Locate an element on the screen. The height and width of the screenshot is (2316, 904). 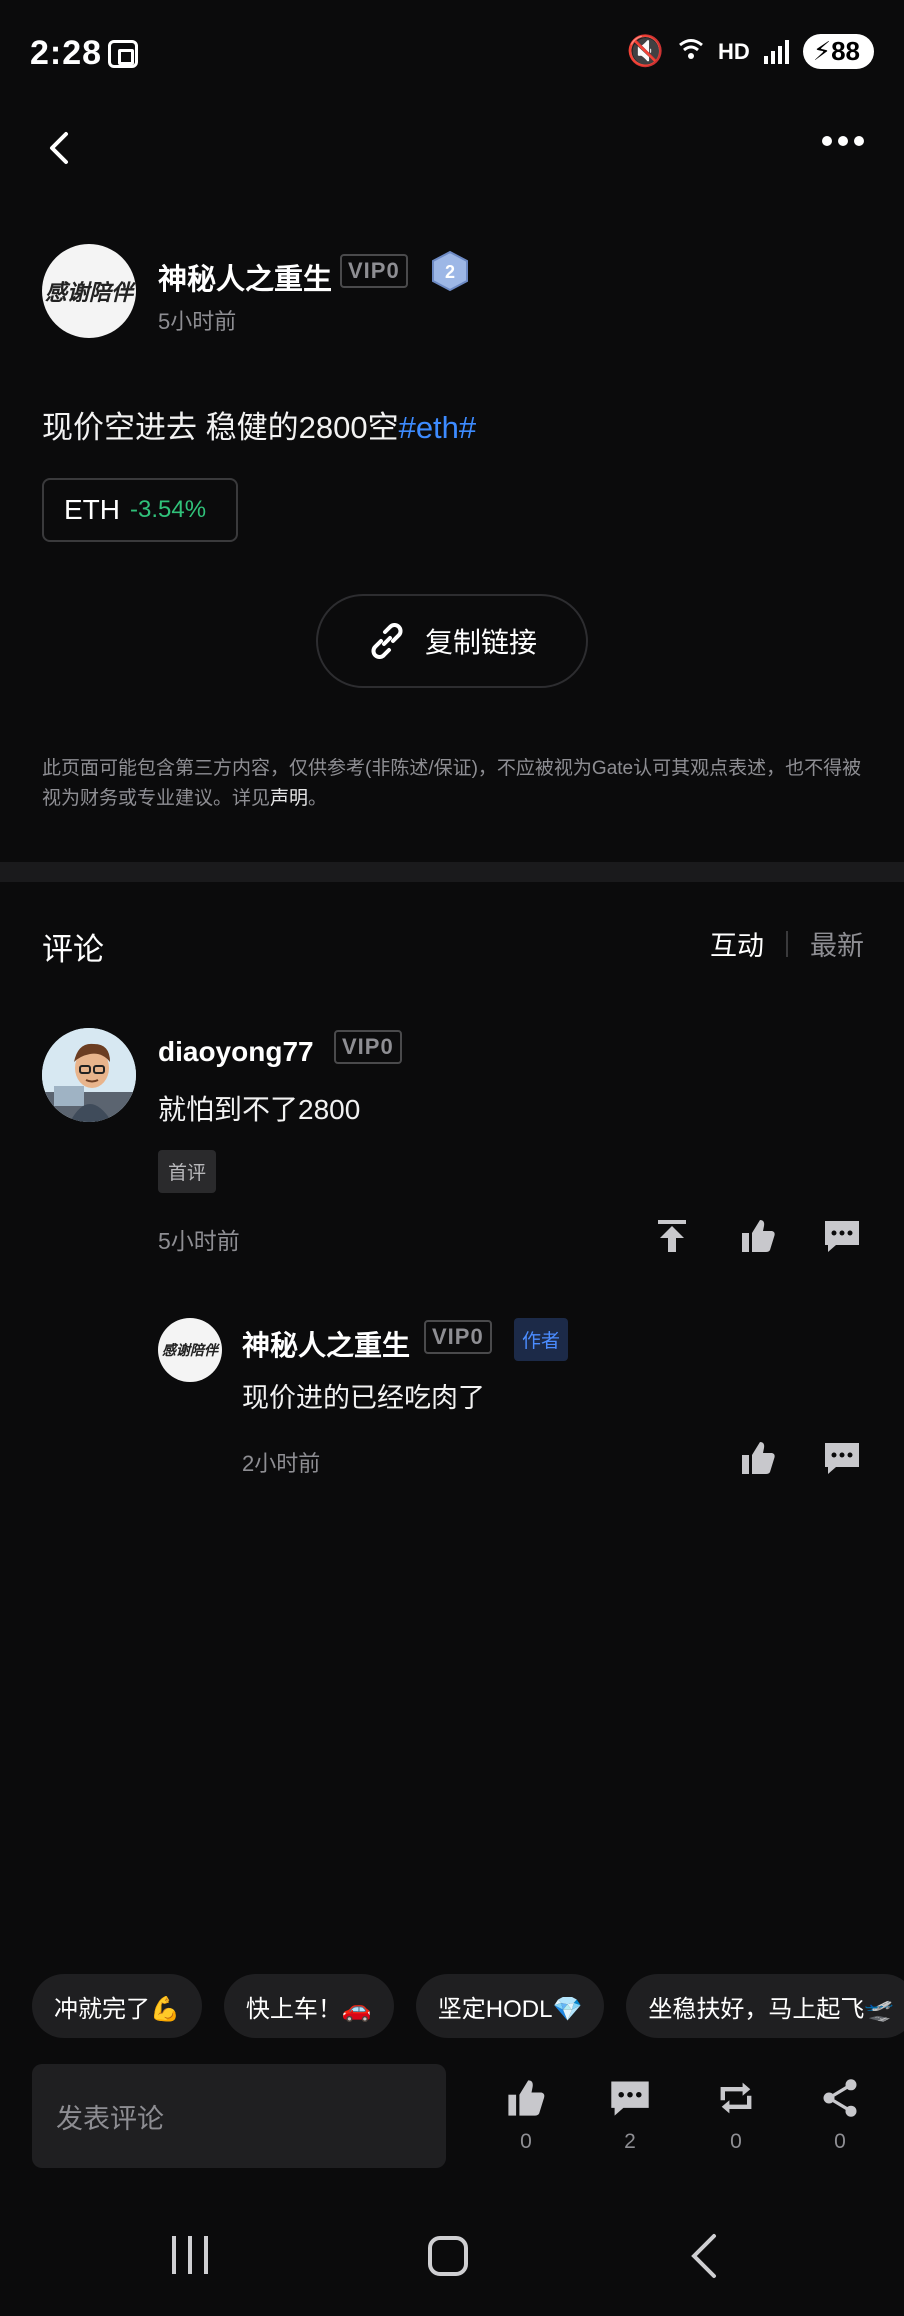
reply-like-button is located at coordinates (758, 1458).